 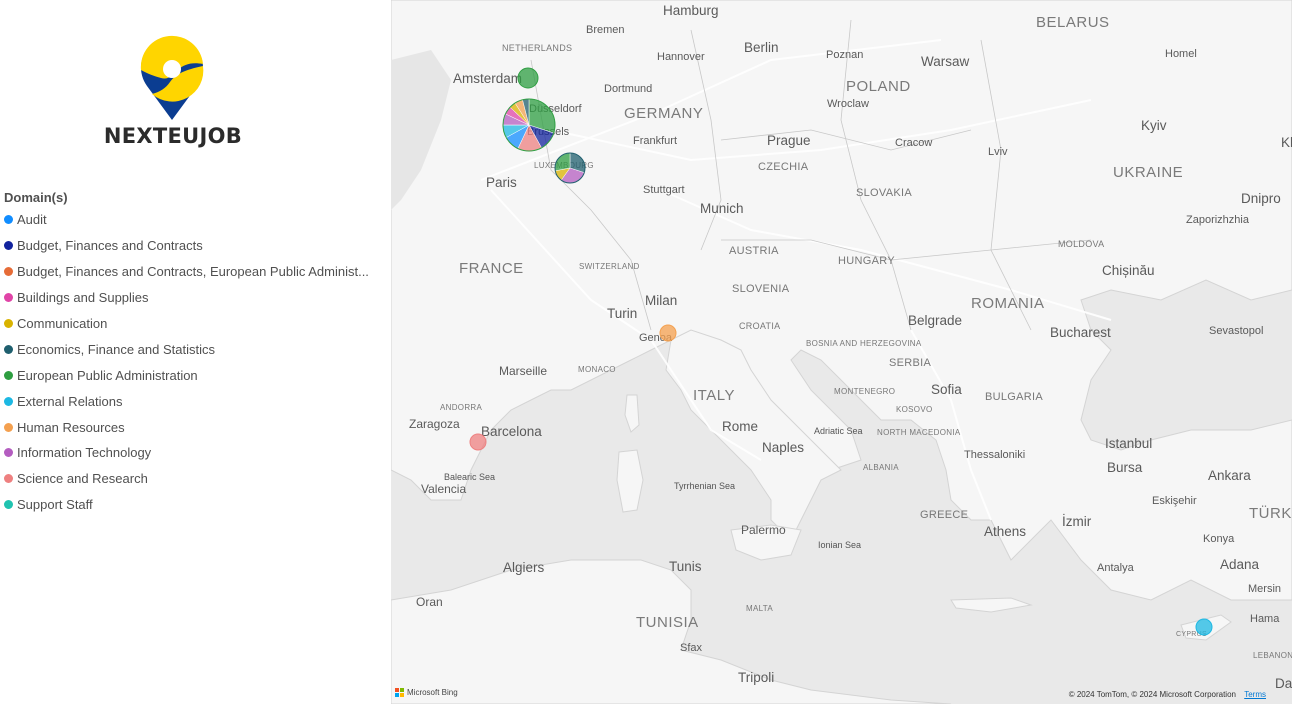 I want to click on label-antalya: Antalya, so click(x=1116, y=568).